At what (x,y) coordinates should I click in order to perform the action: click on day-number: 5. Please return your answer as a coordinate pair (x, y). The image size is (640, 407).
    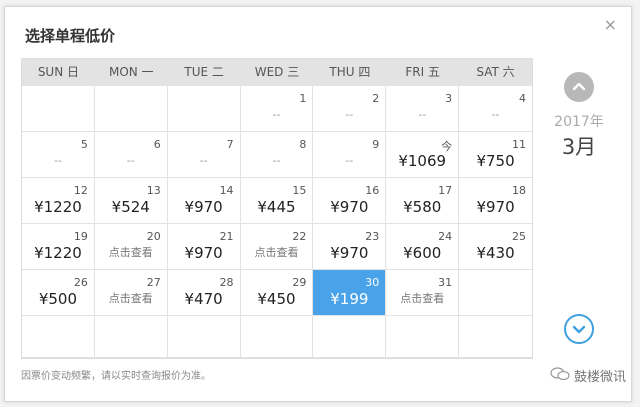
    Looking at the image, I should click on (84, 144).